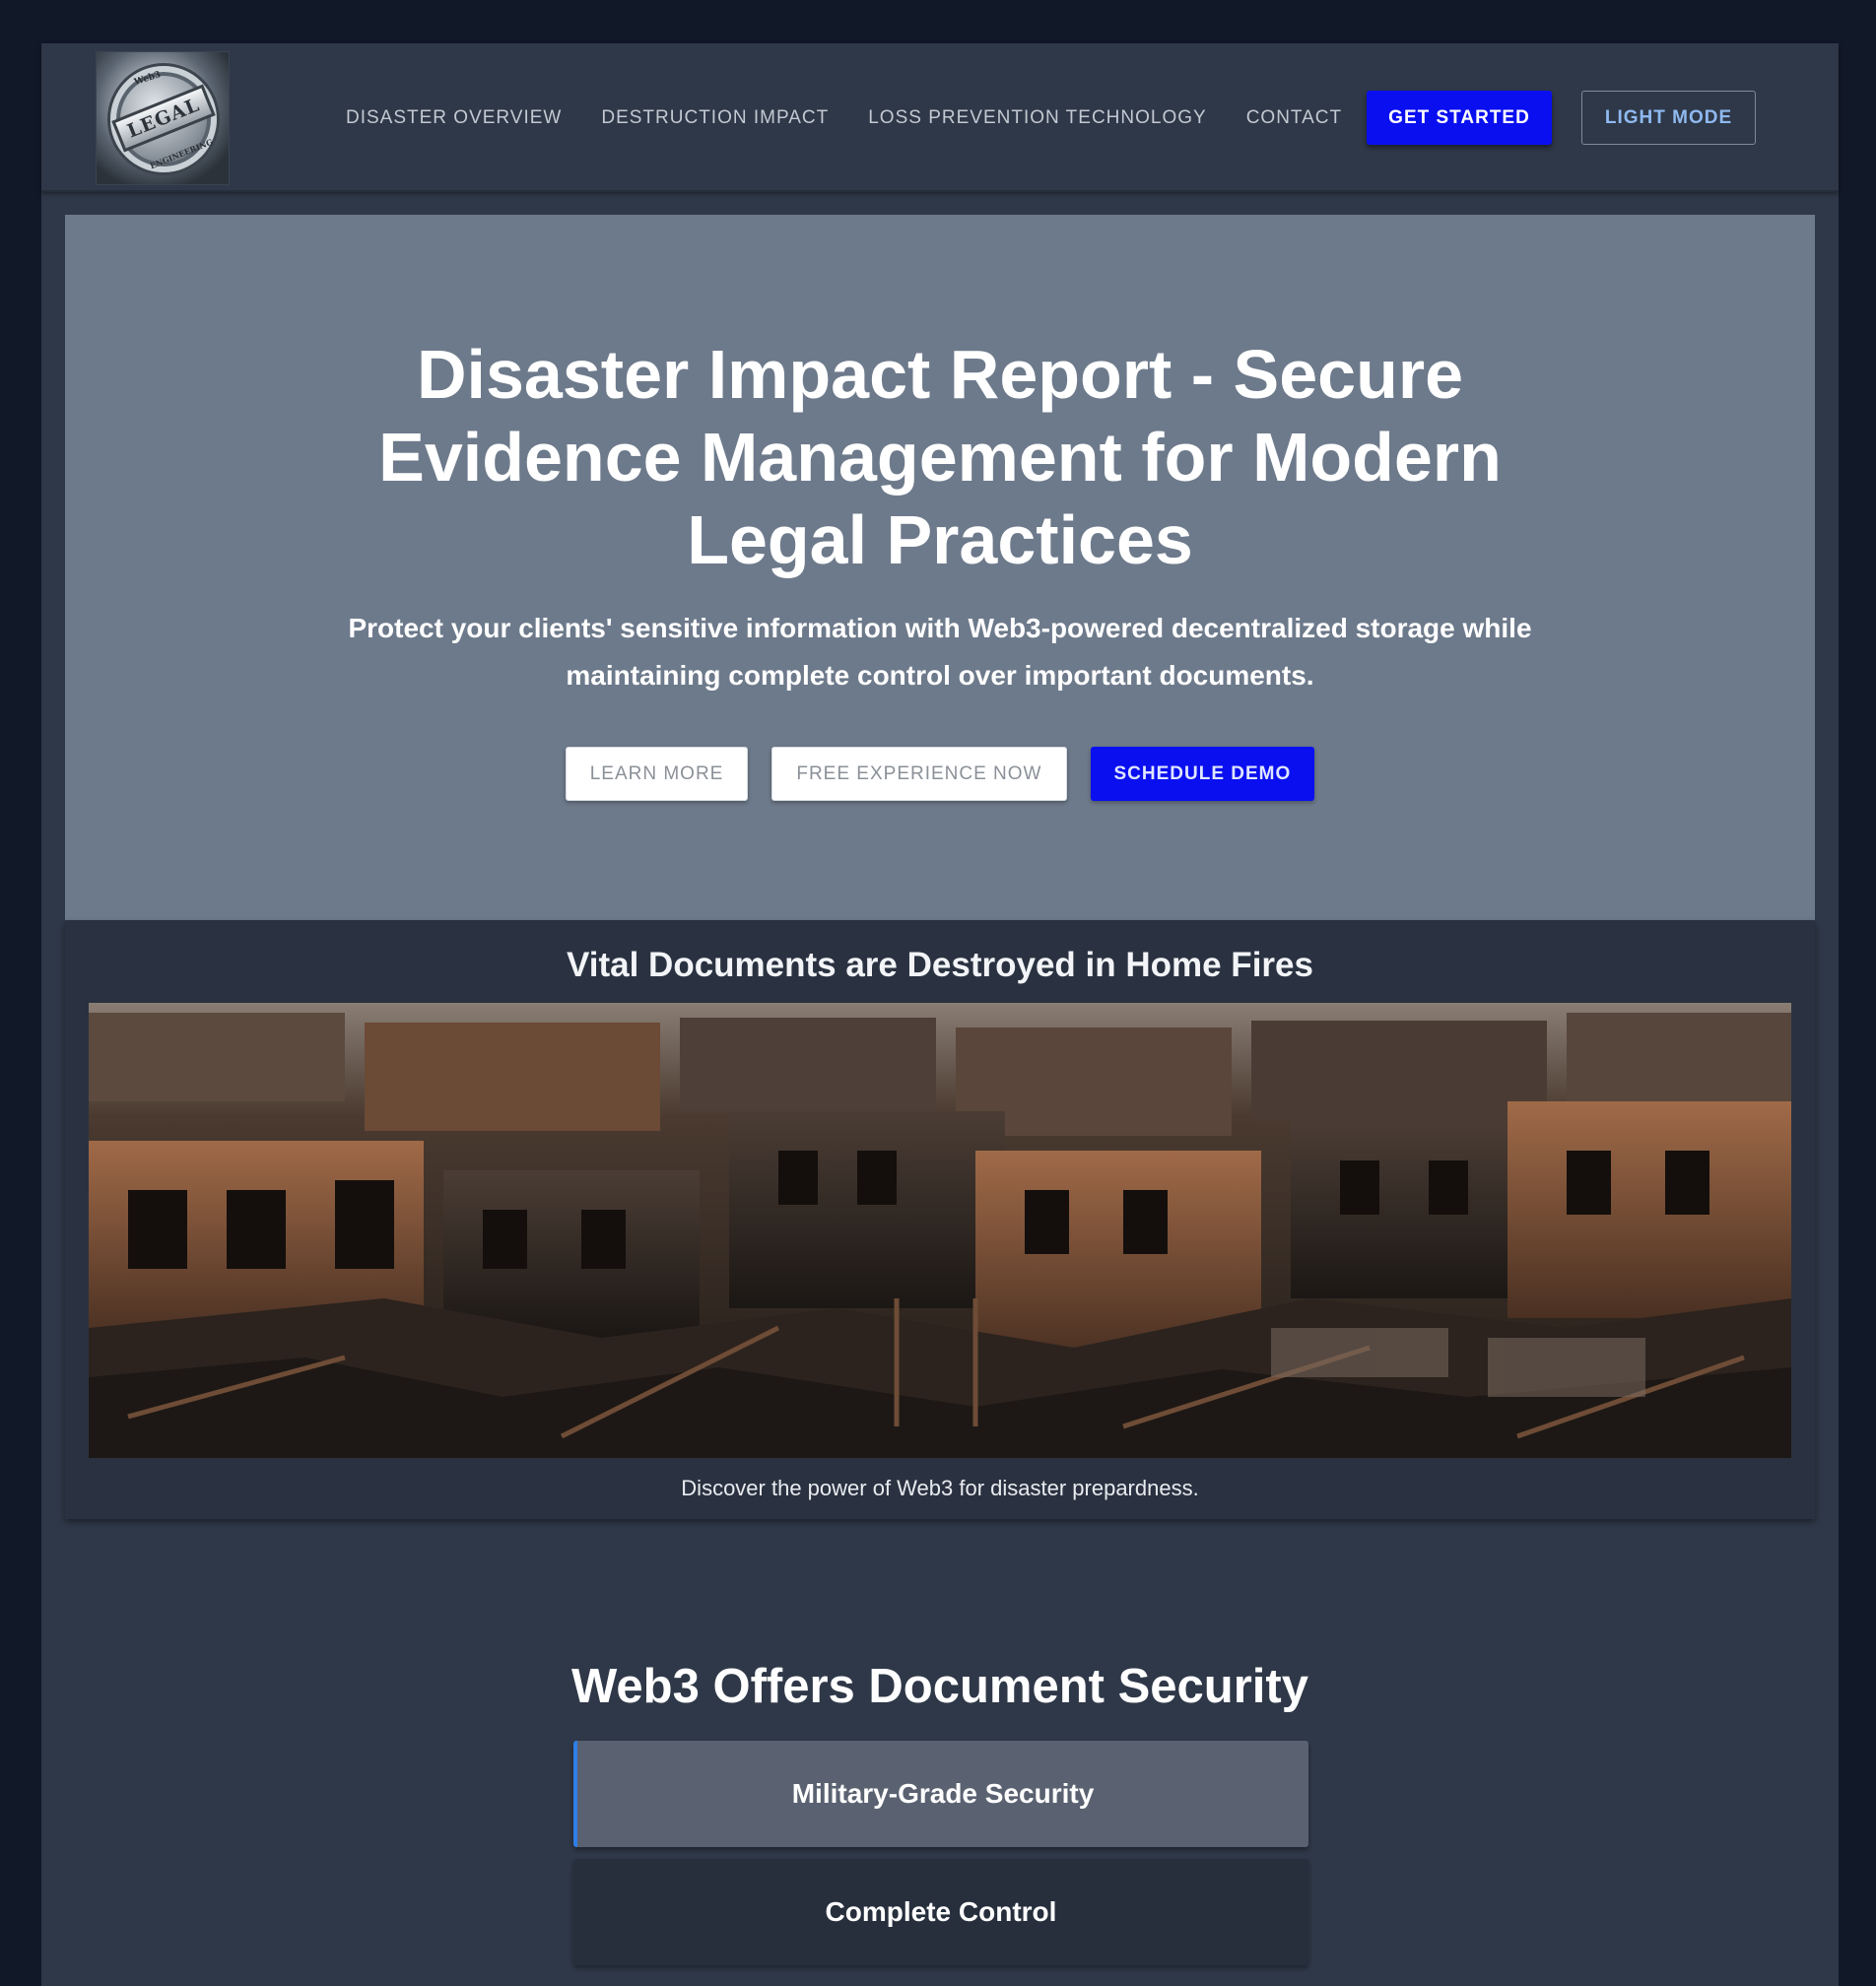  I want to click on light-mode-button: LIGHT MODE, so click(1669, 118).